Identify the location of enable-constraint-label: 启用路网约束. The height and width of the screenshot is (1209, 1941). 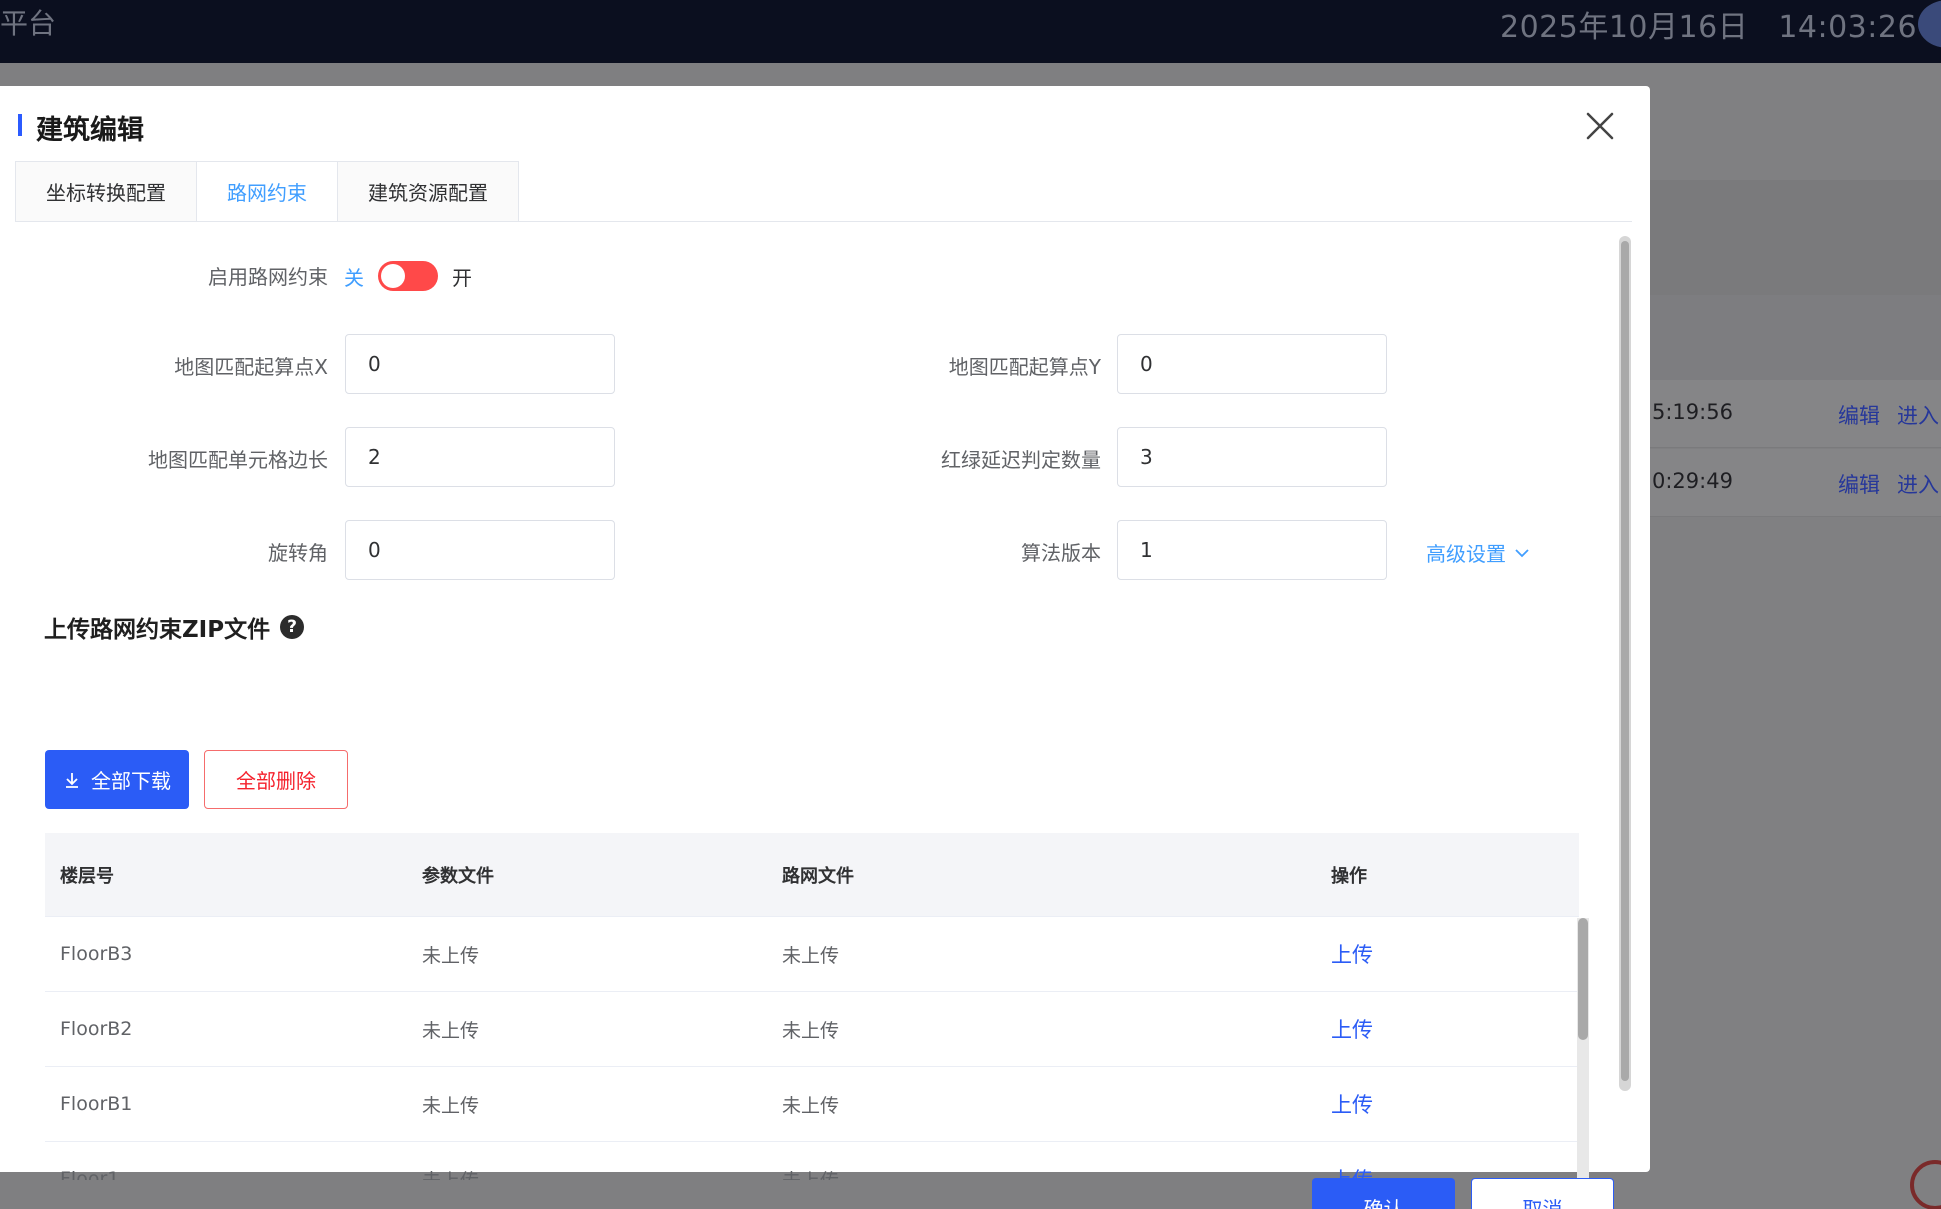
(268, 277).